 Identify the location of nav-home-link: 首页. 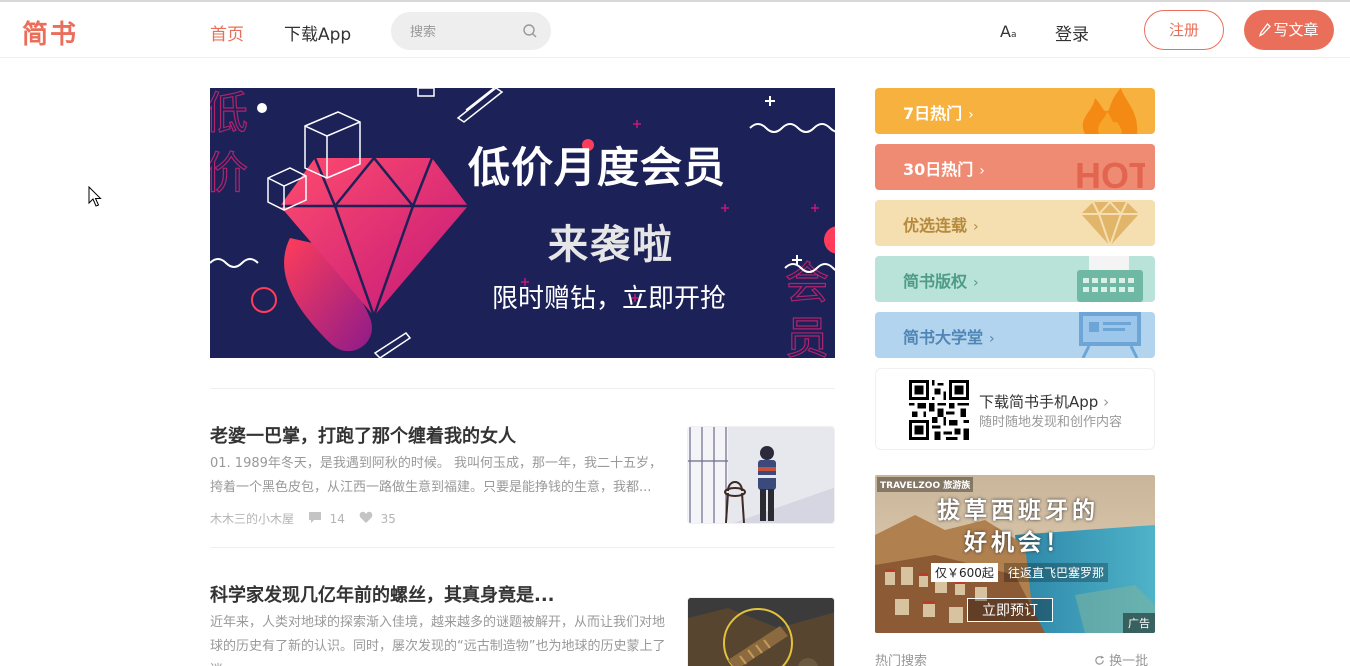
(227, 32).